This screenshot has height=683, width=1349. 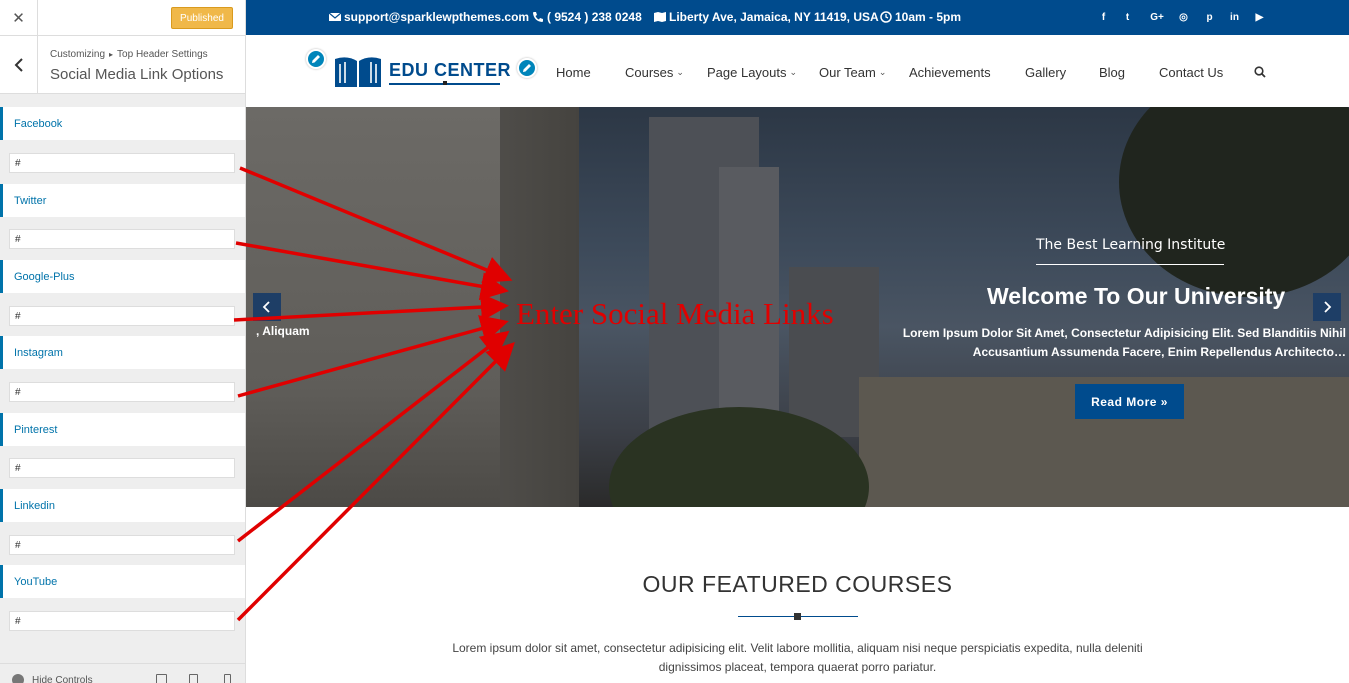 I want to click on nav-item-blog: Blog, so click(x=1112, y=72).